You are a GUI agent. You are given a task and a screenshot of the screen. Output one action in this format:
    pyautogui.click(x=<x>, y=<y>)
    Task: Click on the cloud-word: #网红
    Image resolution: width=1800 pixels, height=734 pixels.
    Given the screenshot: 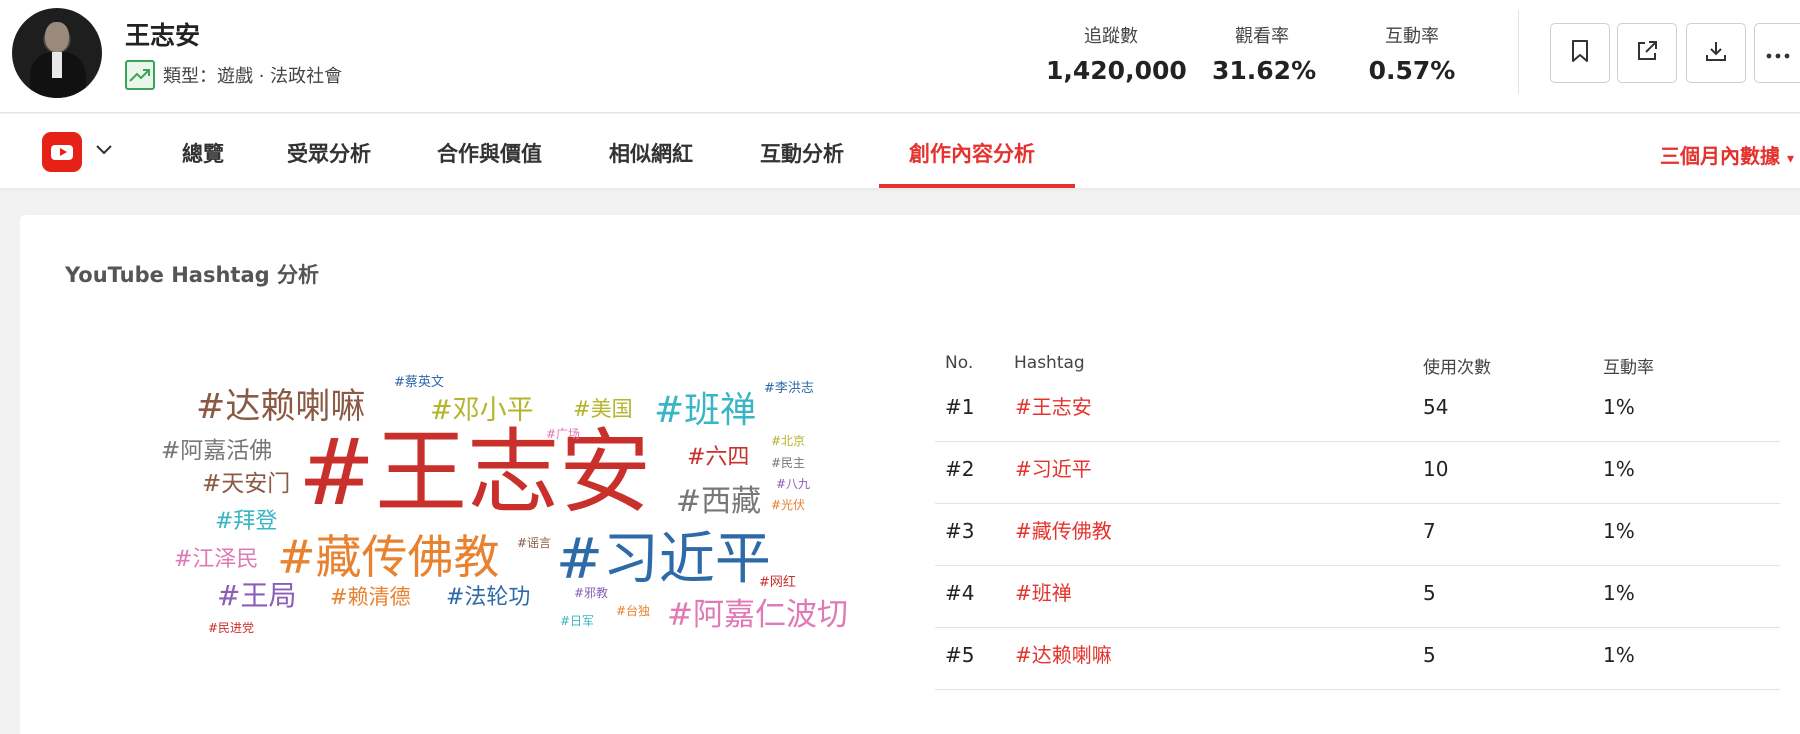 What is the action you would take?
    pyautogui.click(x=777, y=582)
    